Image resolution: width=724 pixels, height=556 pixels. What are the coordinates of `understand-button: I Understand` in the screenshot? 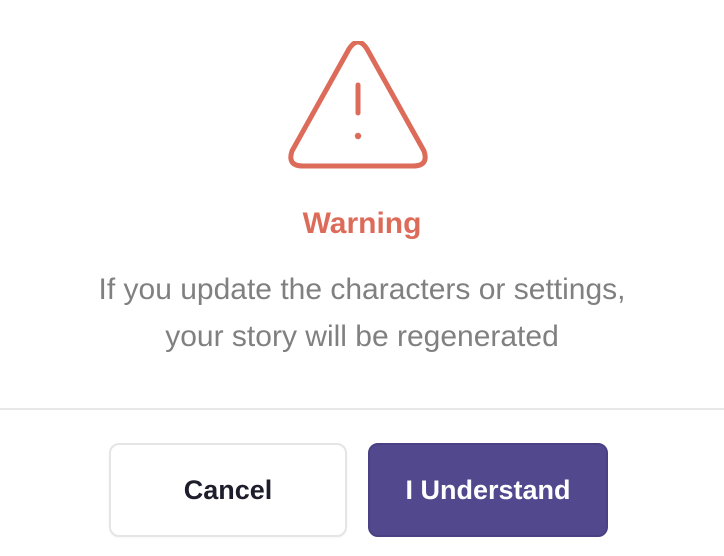 It's located at (488, 490).